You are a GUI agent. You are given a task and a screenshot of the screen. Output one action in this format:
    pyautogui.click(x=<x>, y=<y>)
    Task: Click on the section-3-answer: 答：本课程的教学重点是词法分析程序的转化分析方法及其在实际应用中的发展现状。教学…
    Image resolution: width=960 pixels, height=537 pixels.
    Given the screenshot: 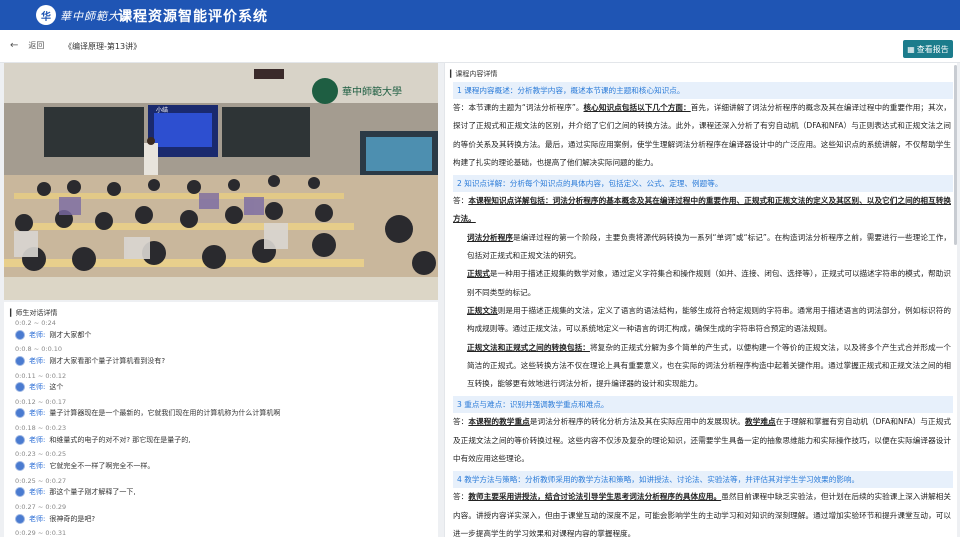 What is the action you would take?
    pyautogui.click(x=702, y=440)
    